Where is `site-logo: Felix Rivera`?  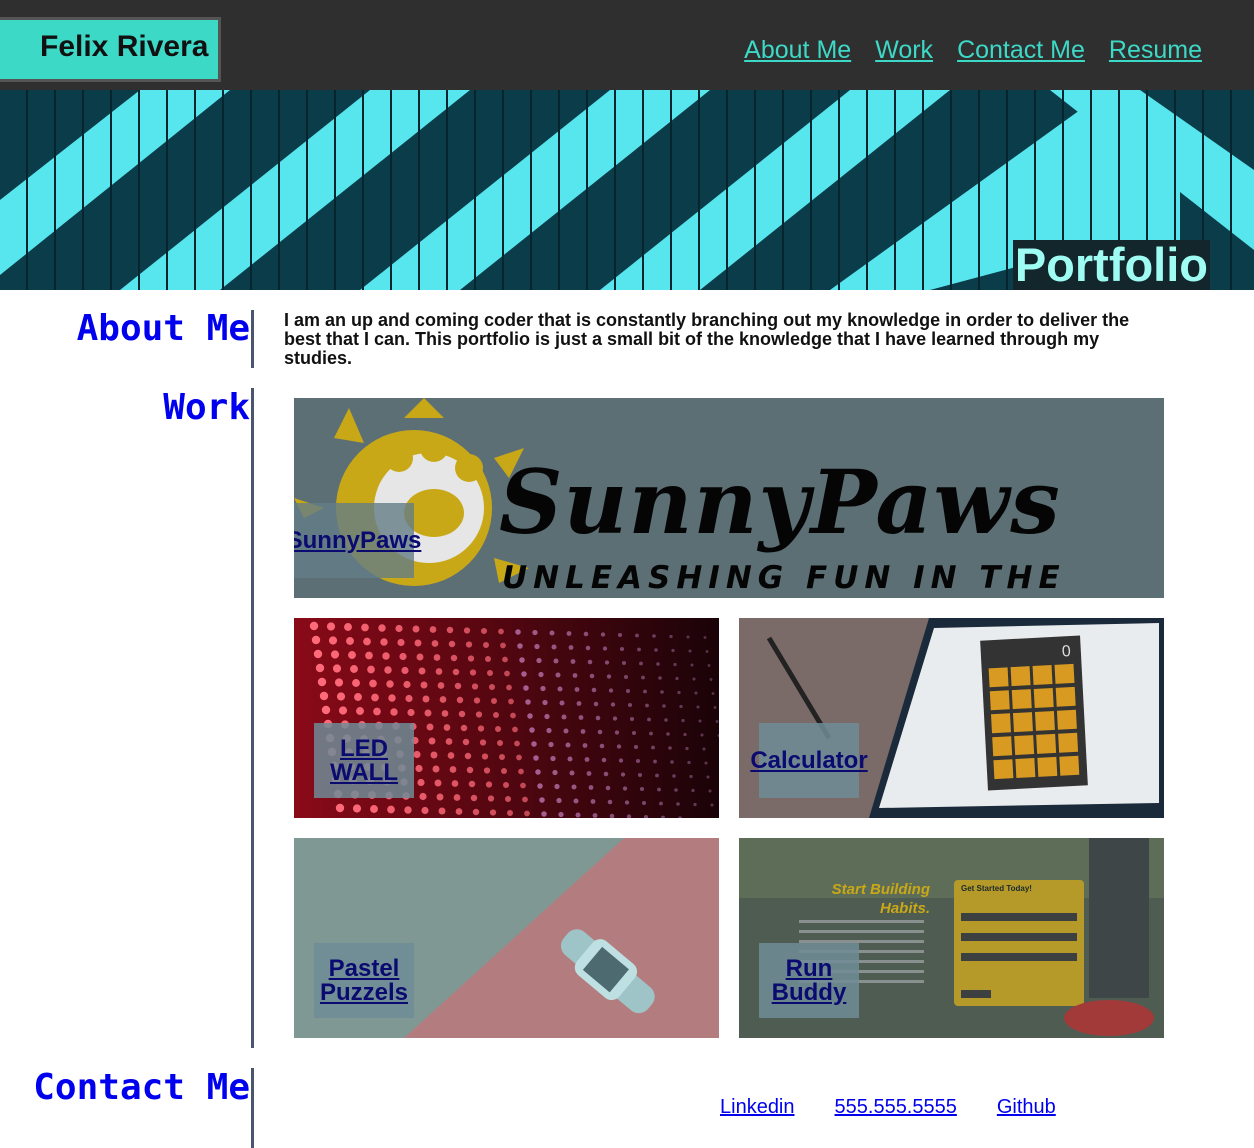 site-logo: Felix Rivera is located at coordinates (110, 49).